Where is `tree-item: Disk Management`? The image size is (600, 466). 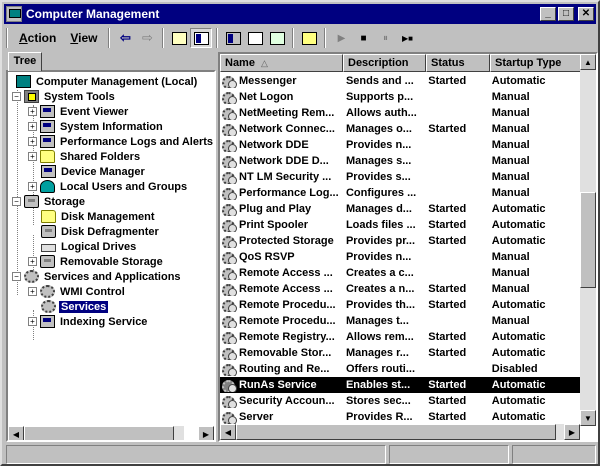 tree-item: Disk Management is located at coordinates (92, 216).